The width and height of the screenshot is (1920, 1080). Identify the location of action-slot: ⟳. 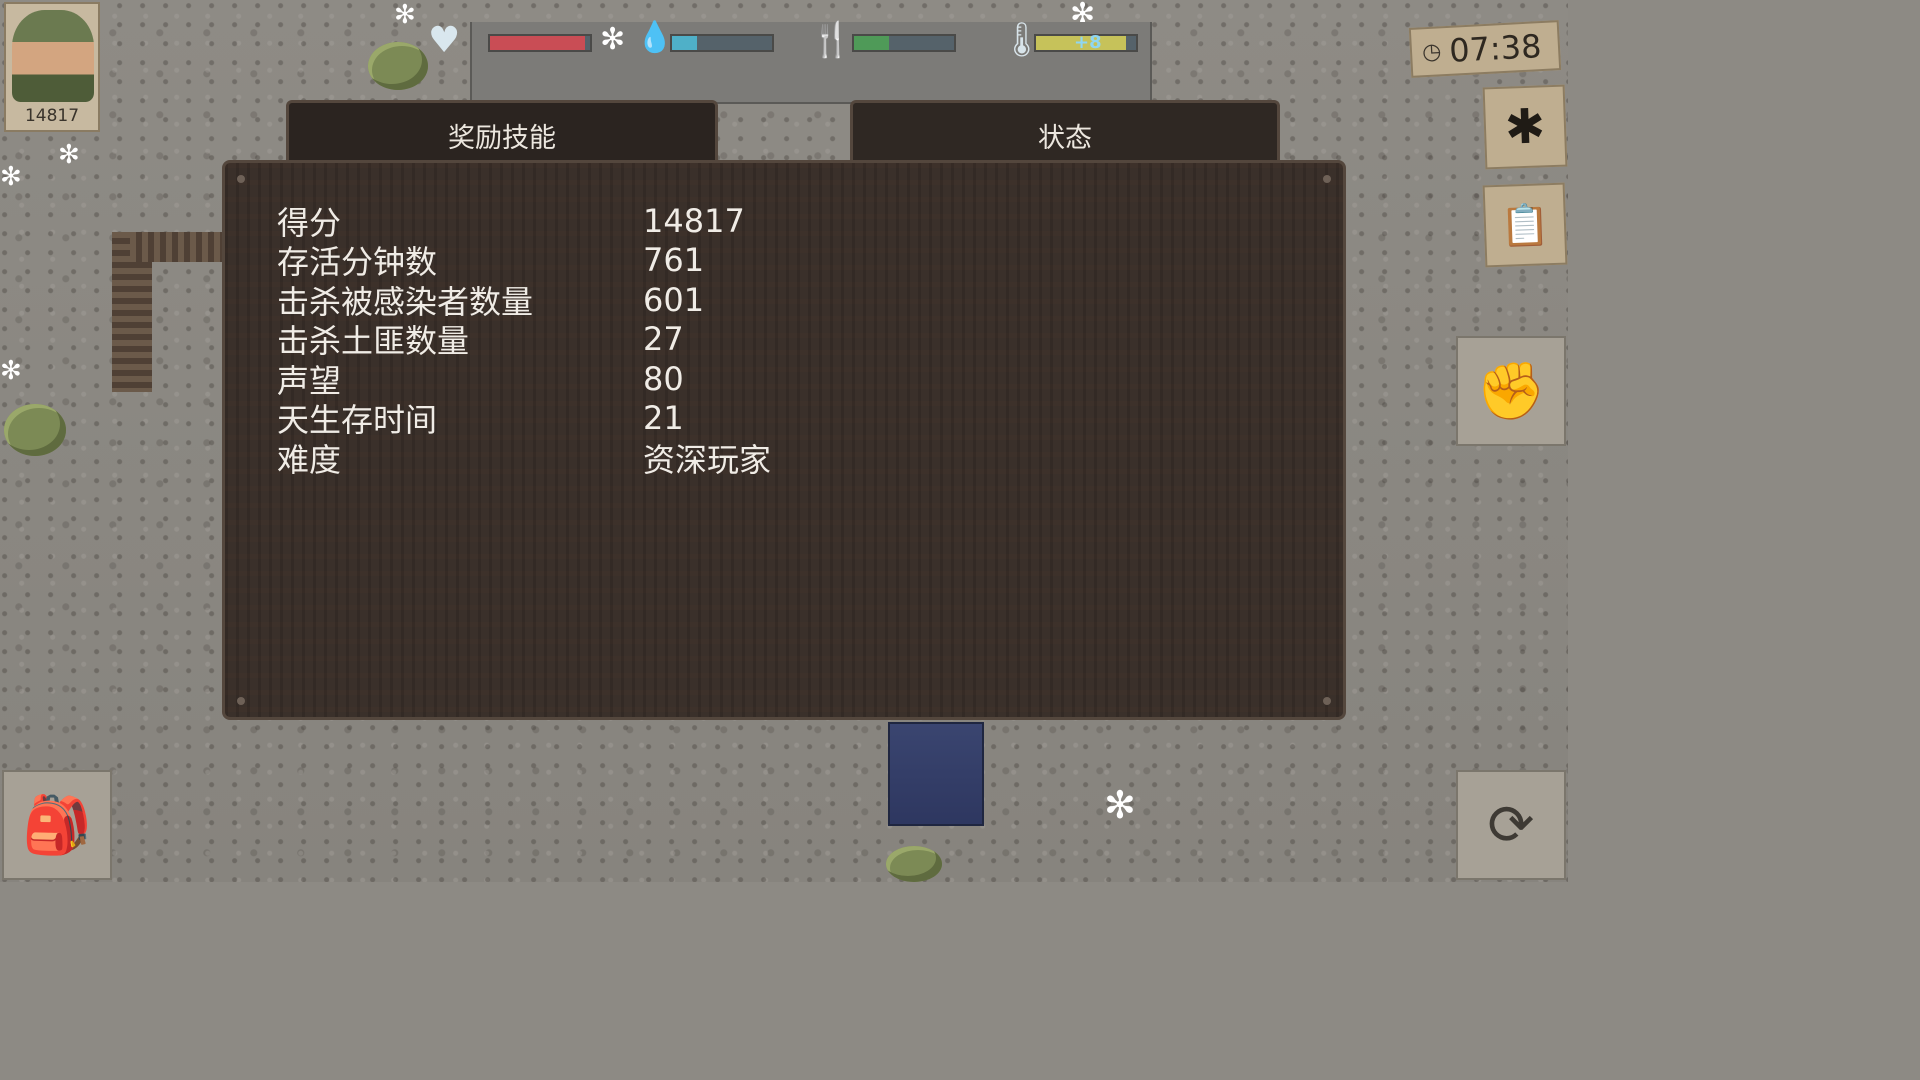
(1511, 825).